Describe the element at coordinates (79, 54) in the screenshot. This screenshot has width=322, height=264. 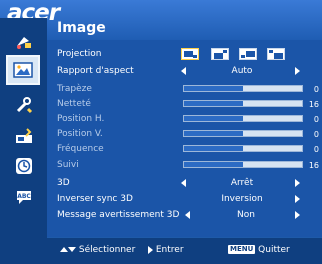
I see `projection-label: Projection` at that location.